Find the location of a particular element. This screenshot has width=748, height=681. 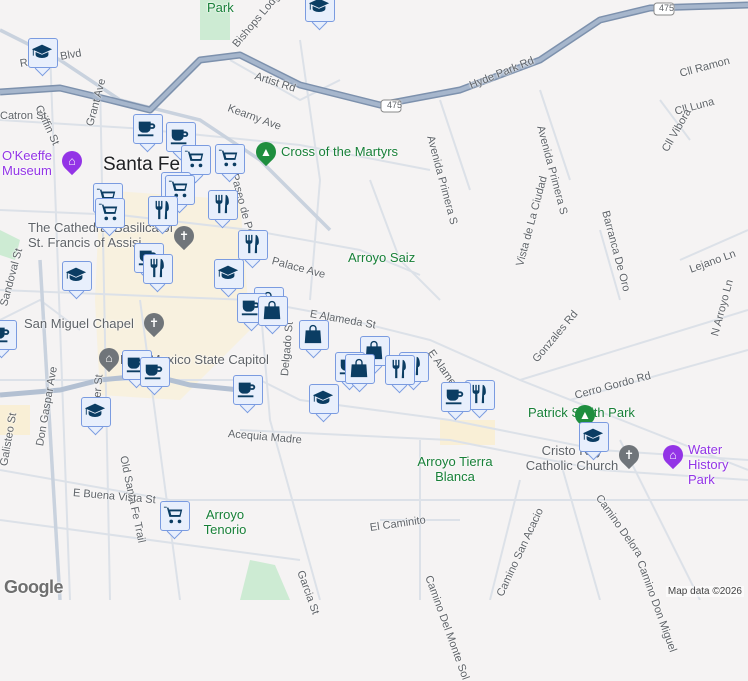

park-pin: ▲ is located at coordinates (266, 152).